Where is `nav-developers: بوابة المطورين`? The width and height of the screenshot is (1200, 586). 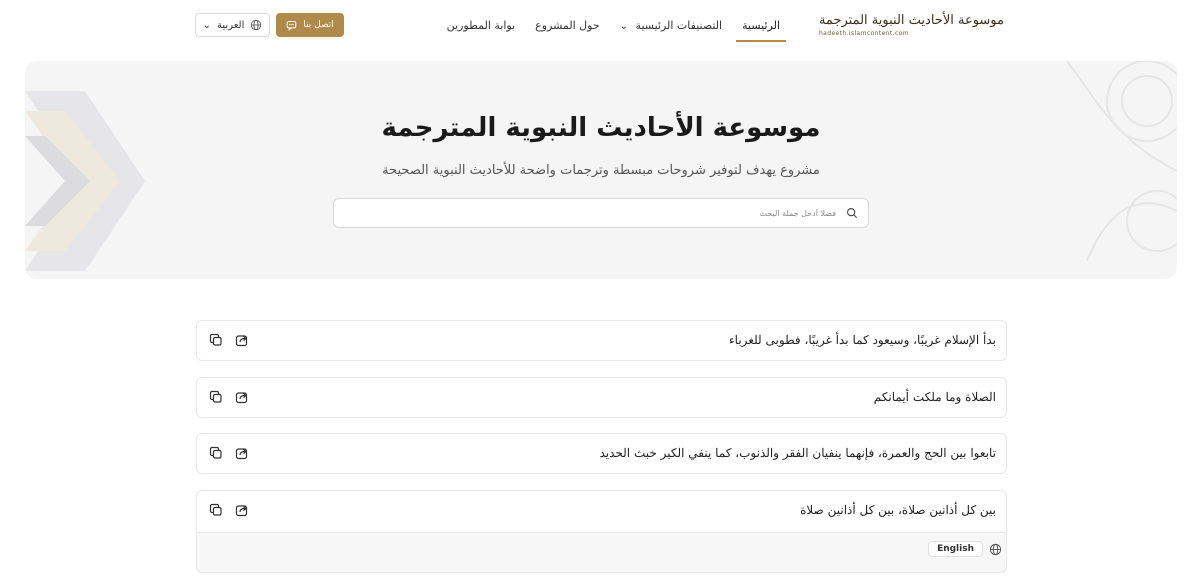 nav-developers: بوابة المطورين is located at coordinates (481, 25).